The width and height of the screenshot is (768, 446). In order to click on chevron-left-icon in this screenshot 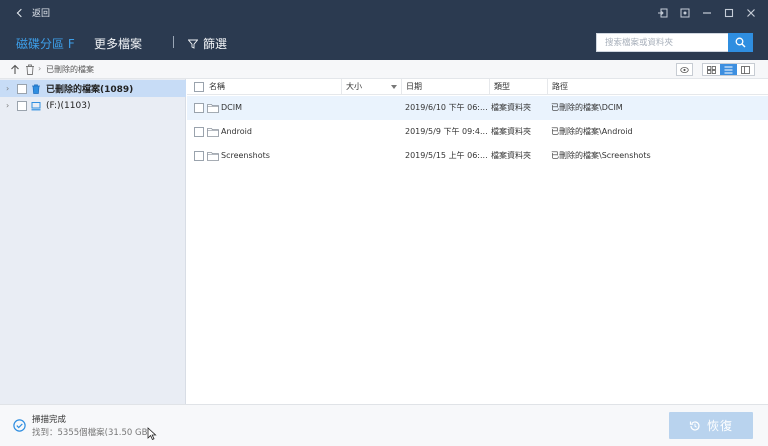, I will do `click(21, 12)`.